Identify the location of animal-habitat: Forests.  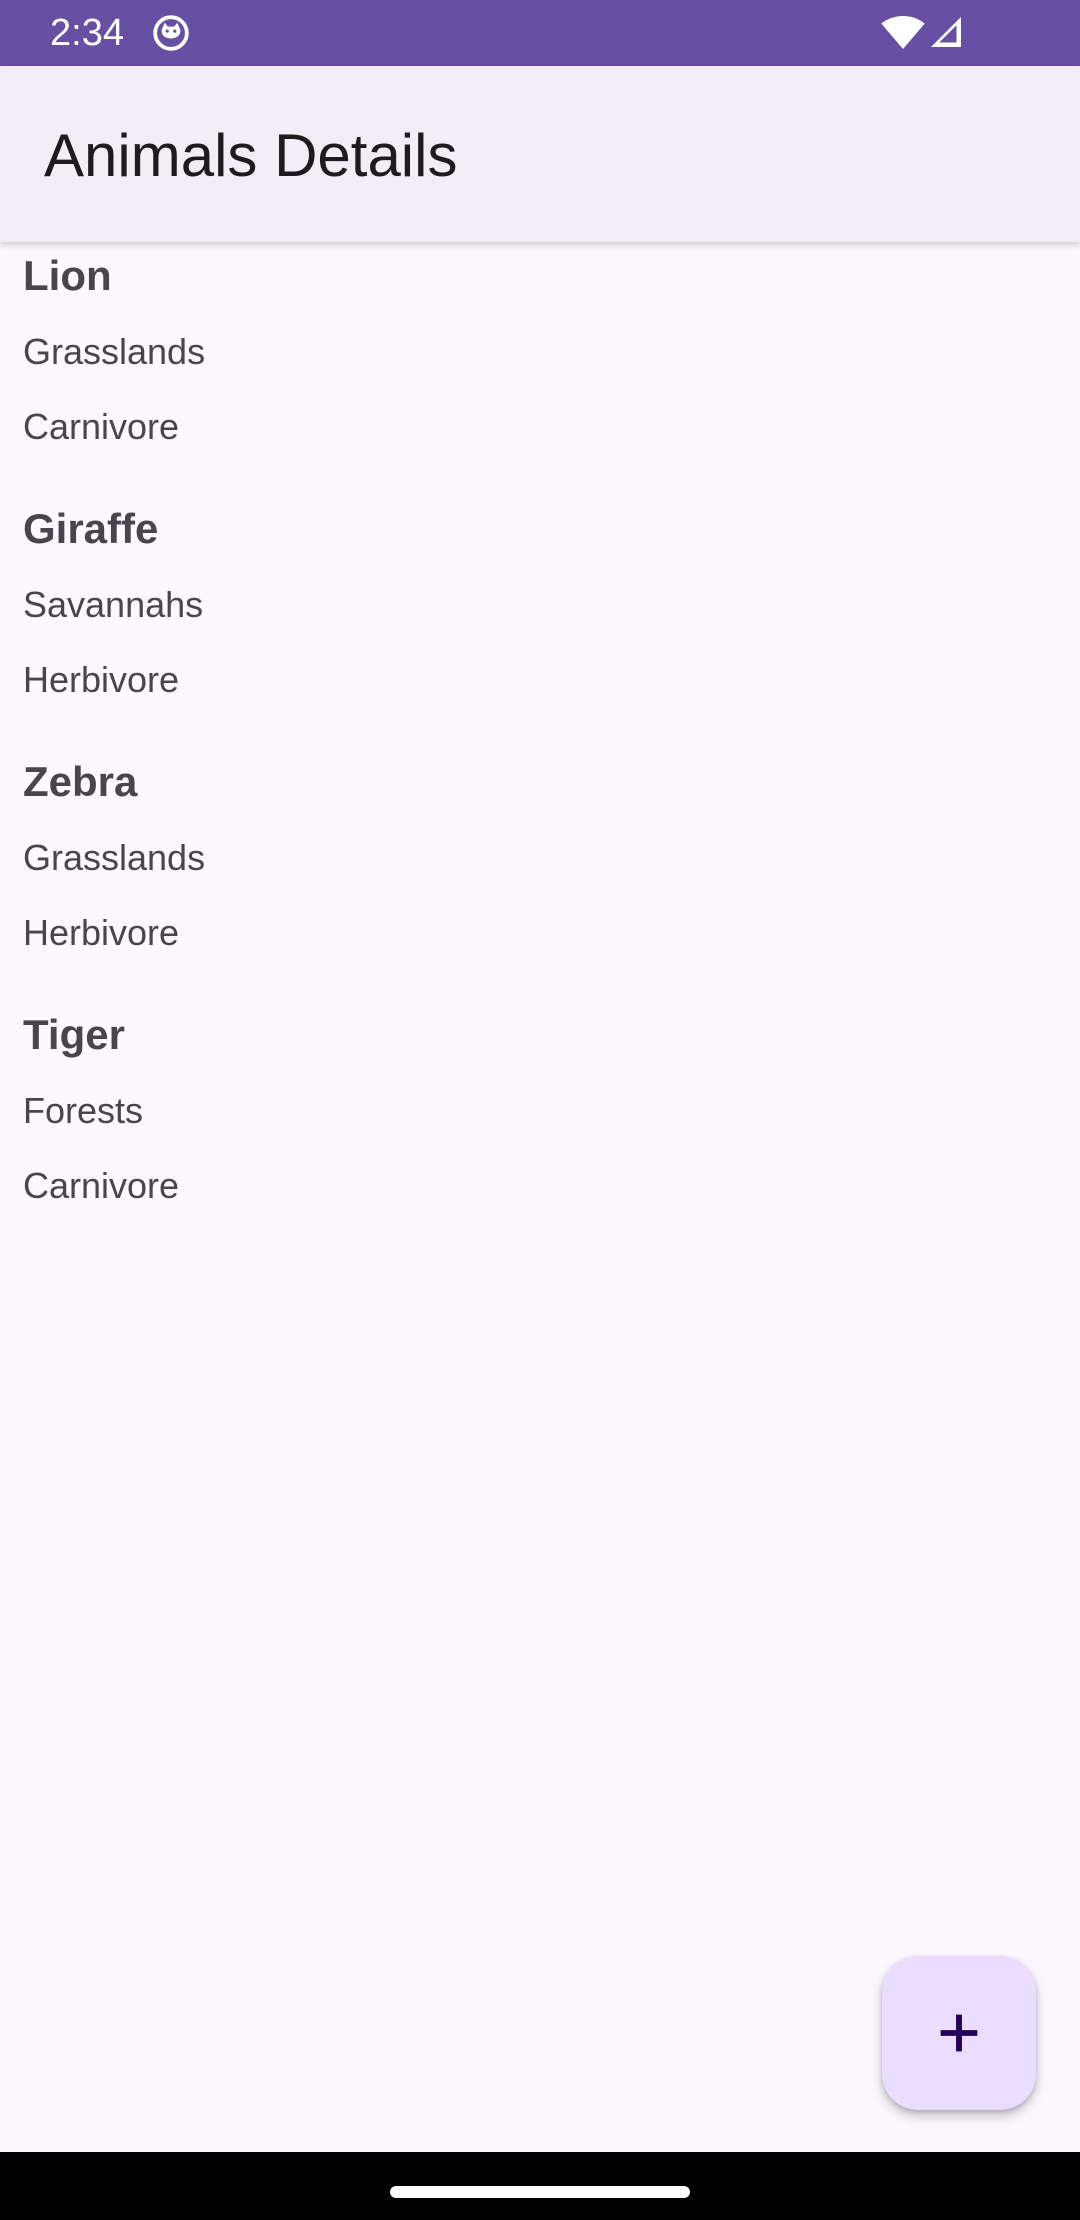
(83, 1110).